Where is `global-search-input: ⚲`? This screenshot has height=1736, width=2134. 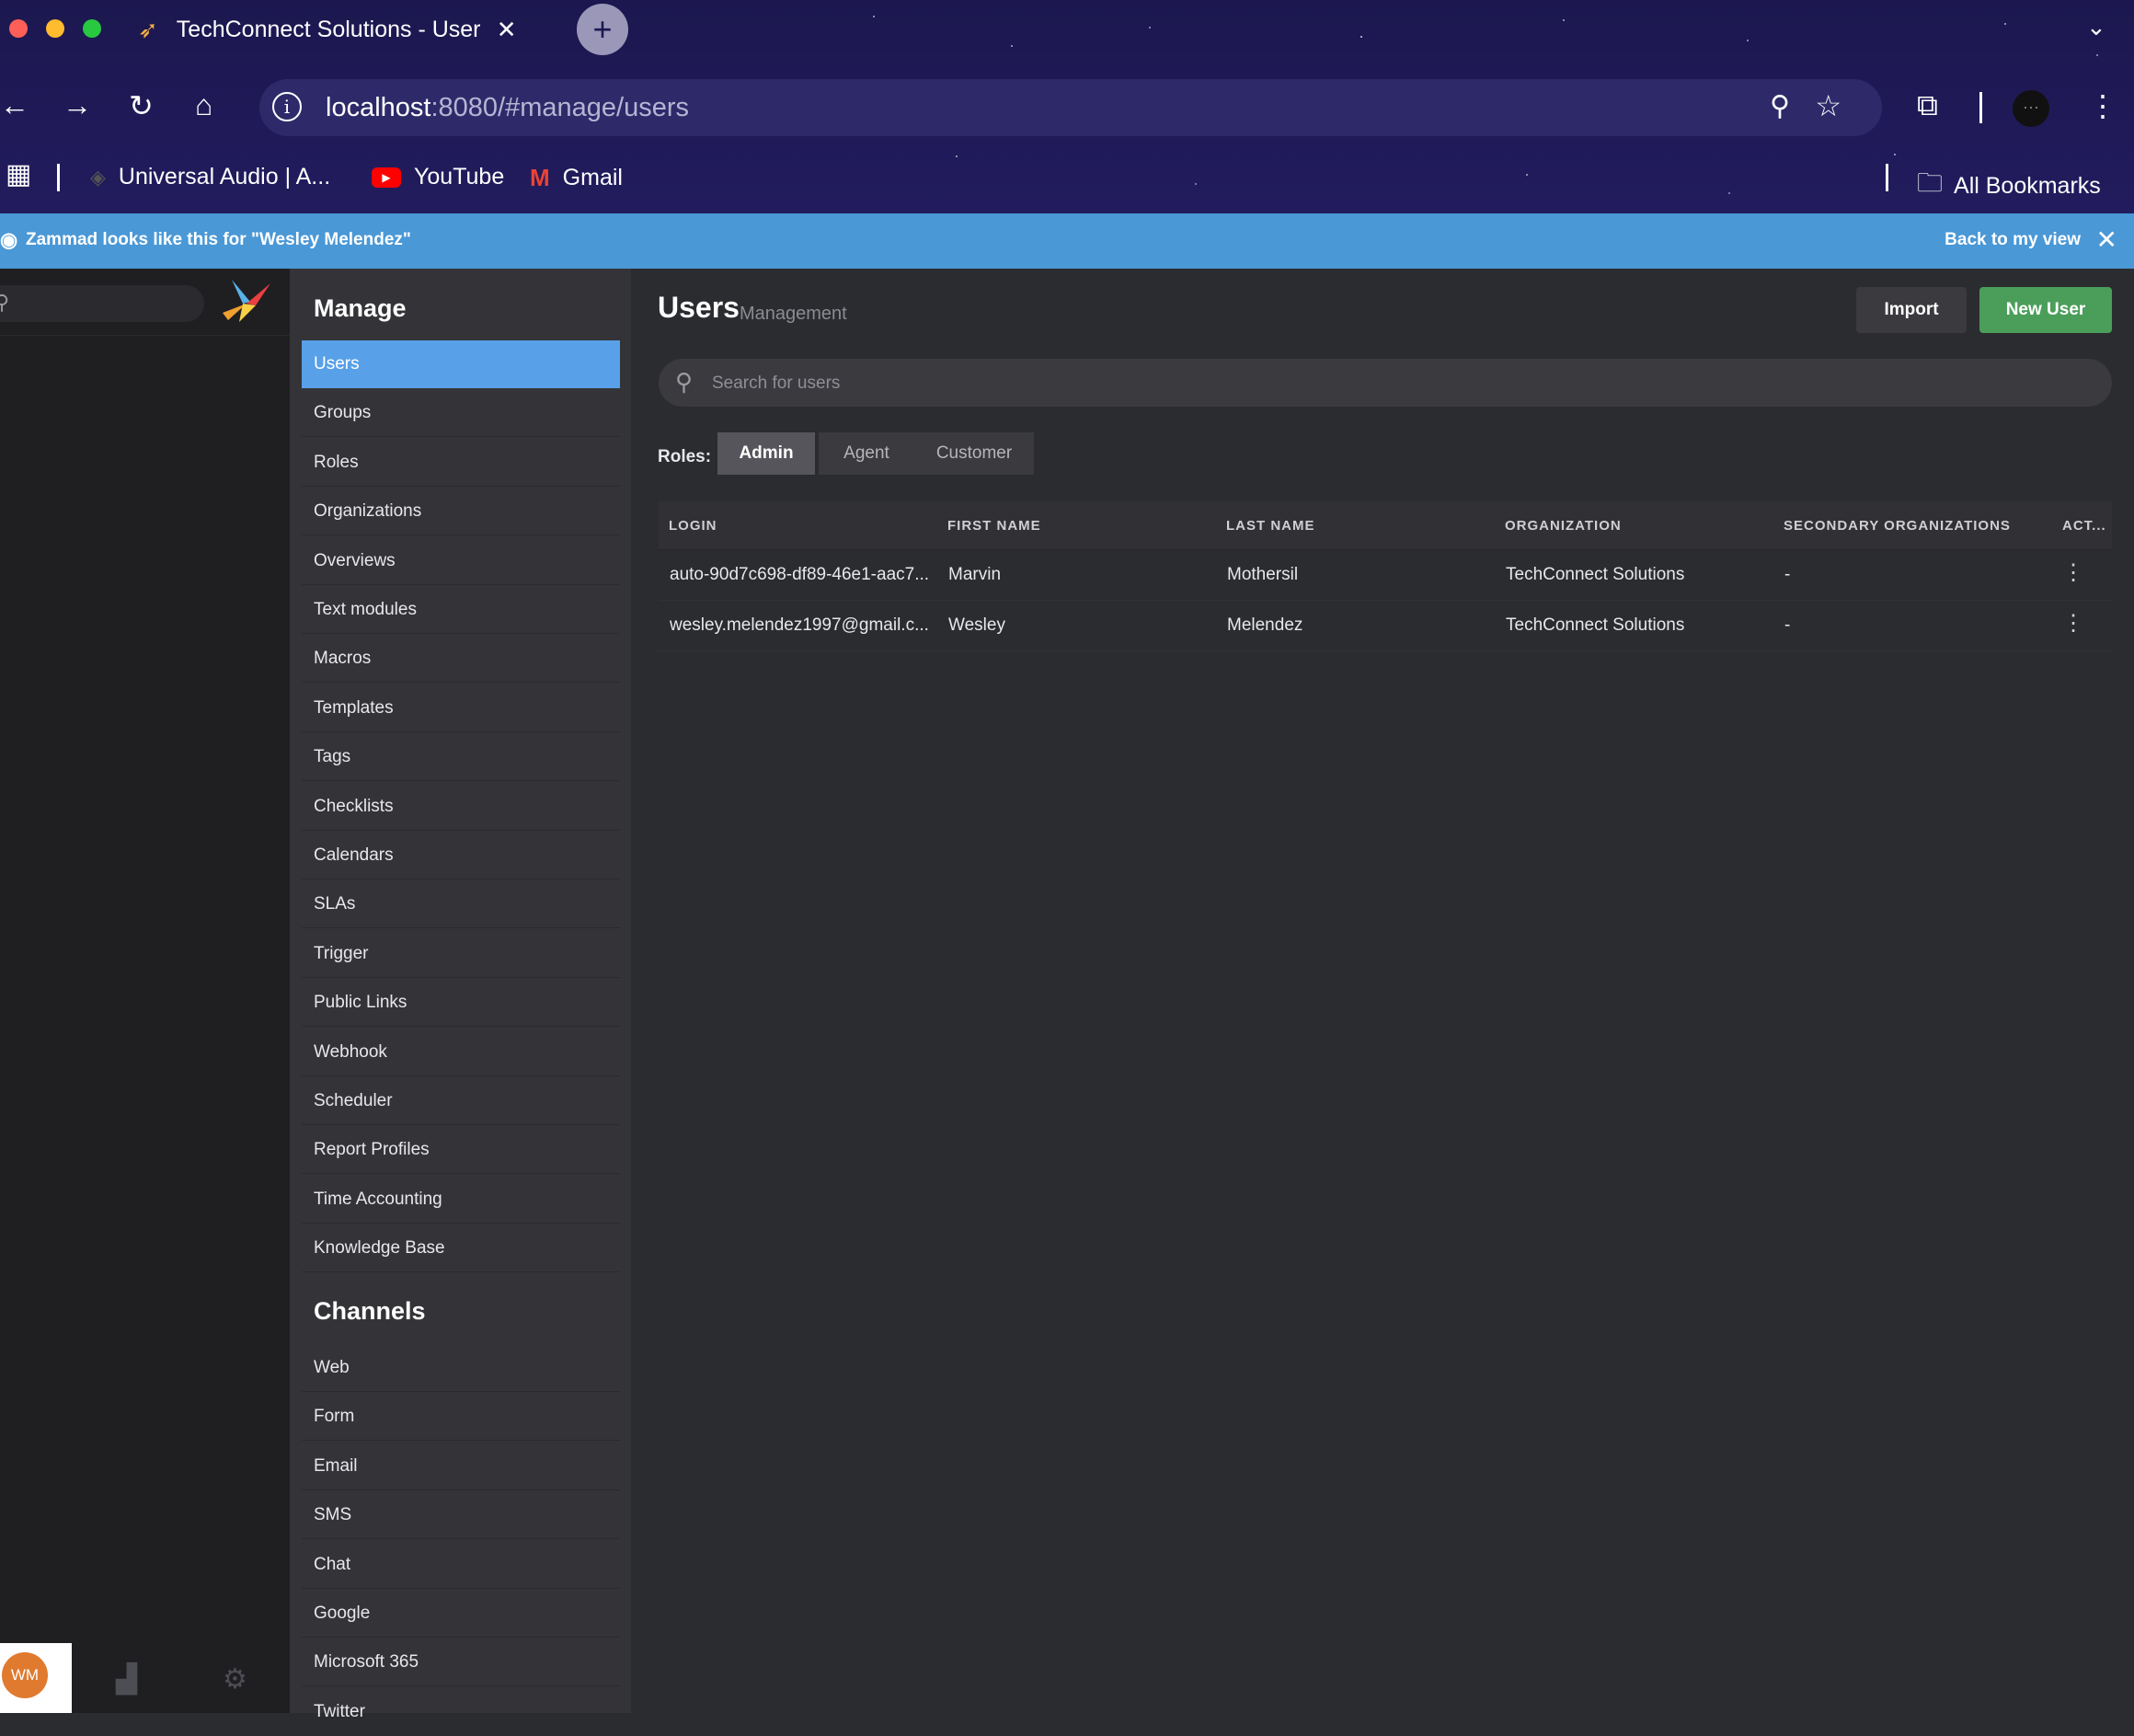
global-search-input: ⚲ is located at coordinates (102, 304).